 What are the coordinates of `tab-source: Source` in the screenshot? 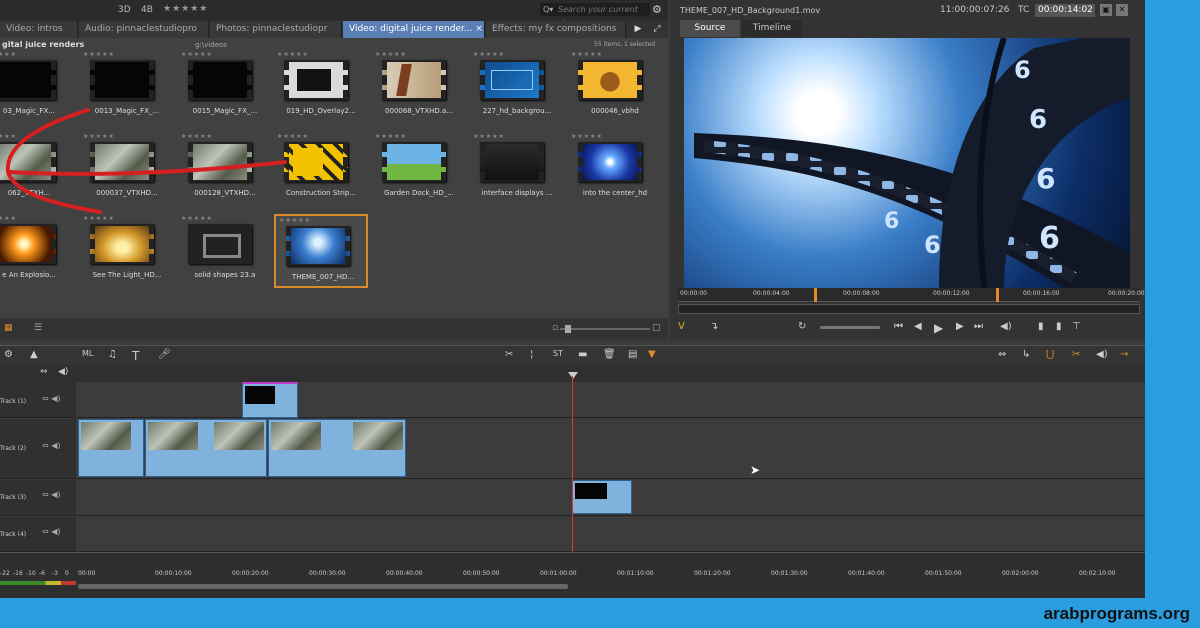 It's located at (710, 28).